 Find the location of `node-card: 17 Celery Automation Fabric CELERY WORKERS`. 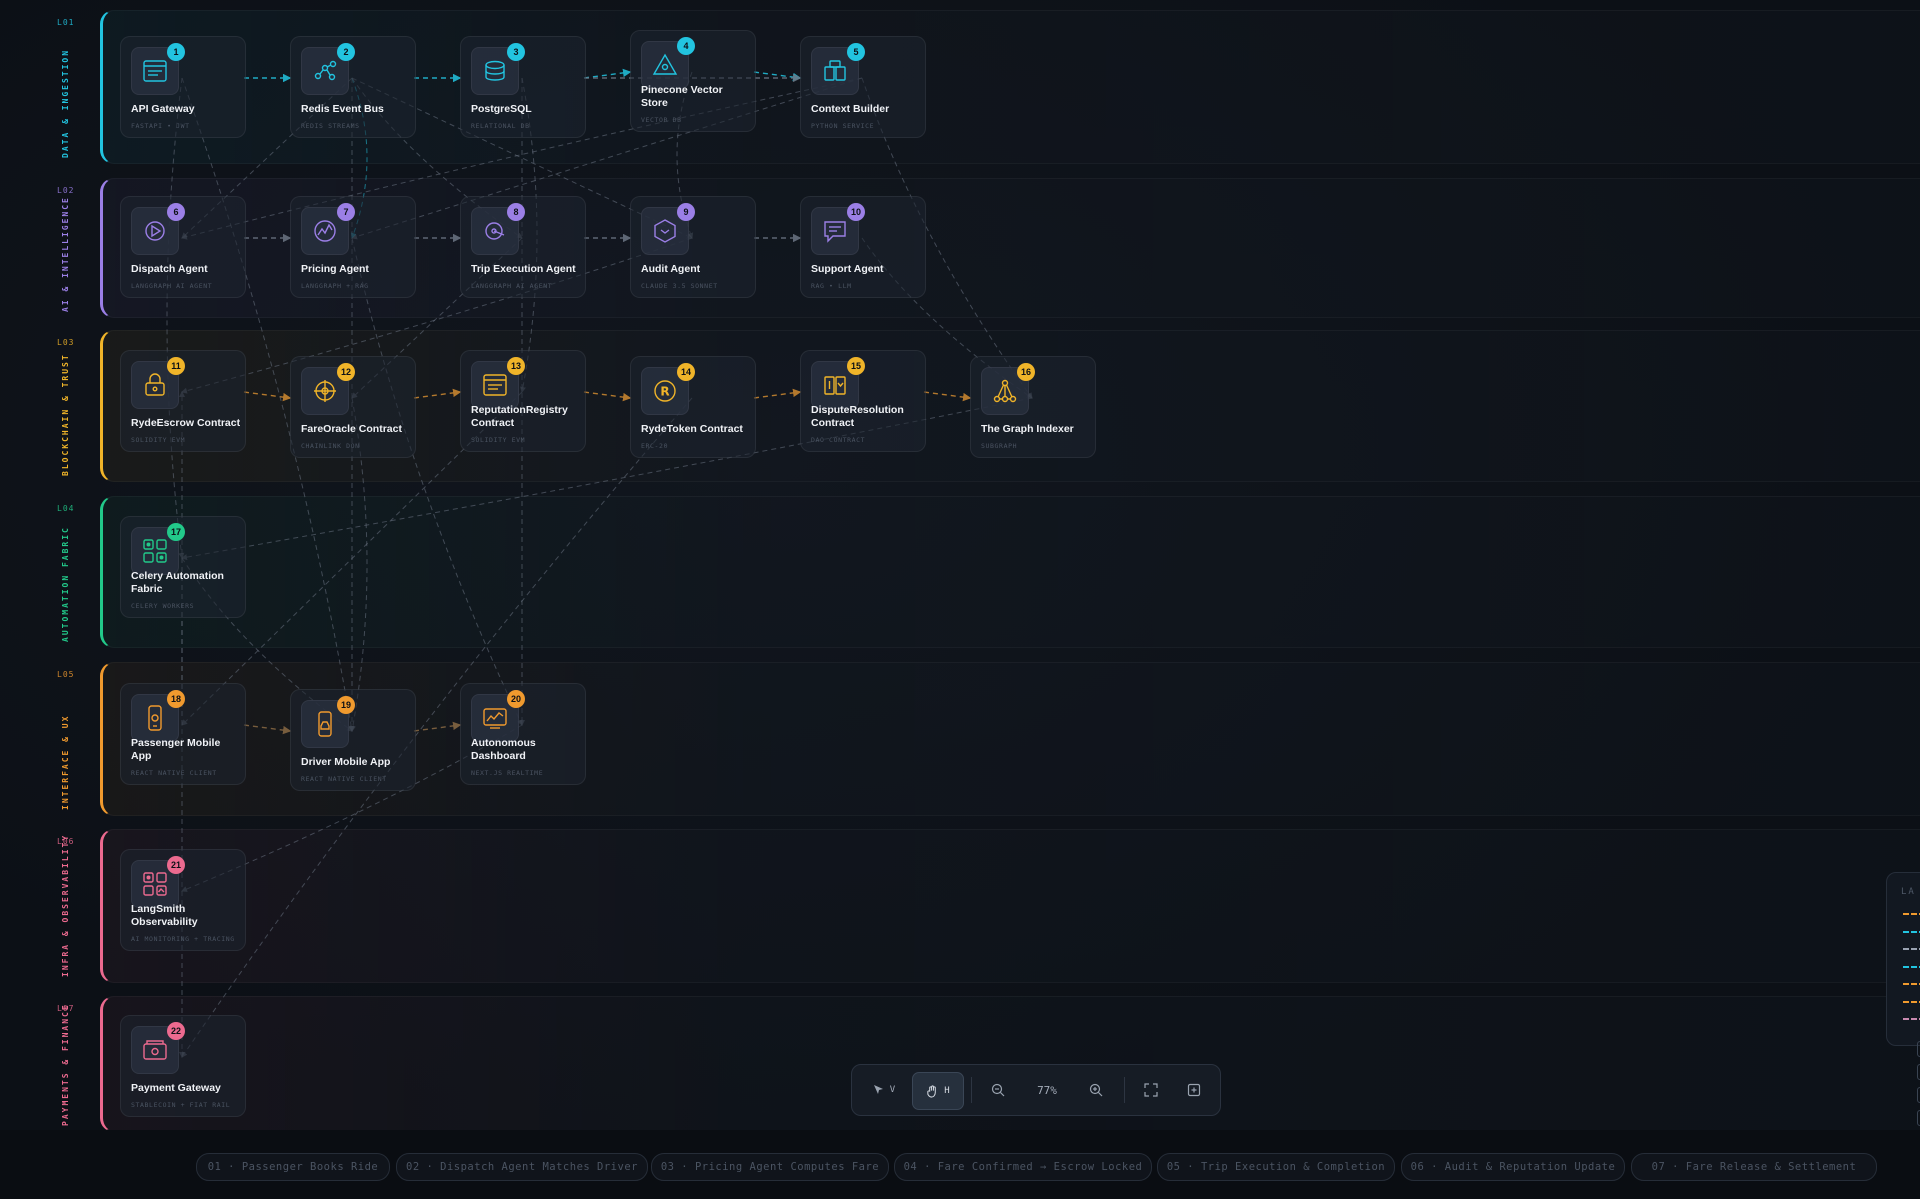

node-card: 17 Celery Automation Fabric CELERY WORKERS is located at coordinates (183, 567).